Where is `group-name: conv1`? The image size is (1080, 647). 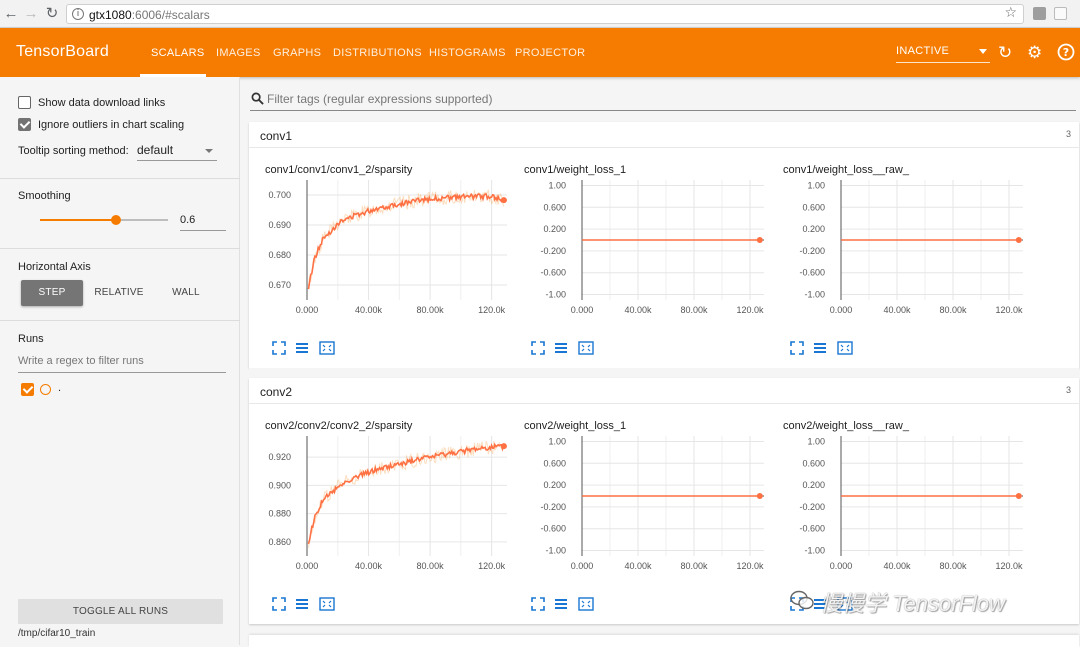
group-name: conv1 is located at coordinates (276, 136).